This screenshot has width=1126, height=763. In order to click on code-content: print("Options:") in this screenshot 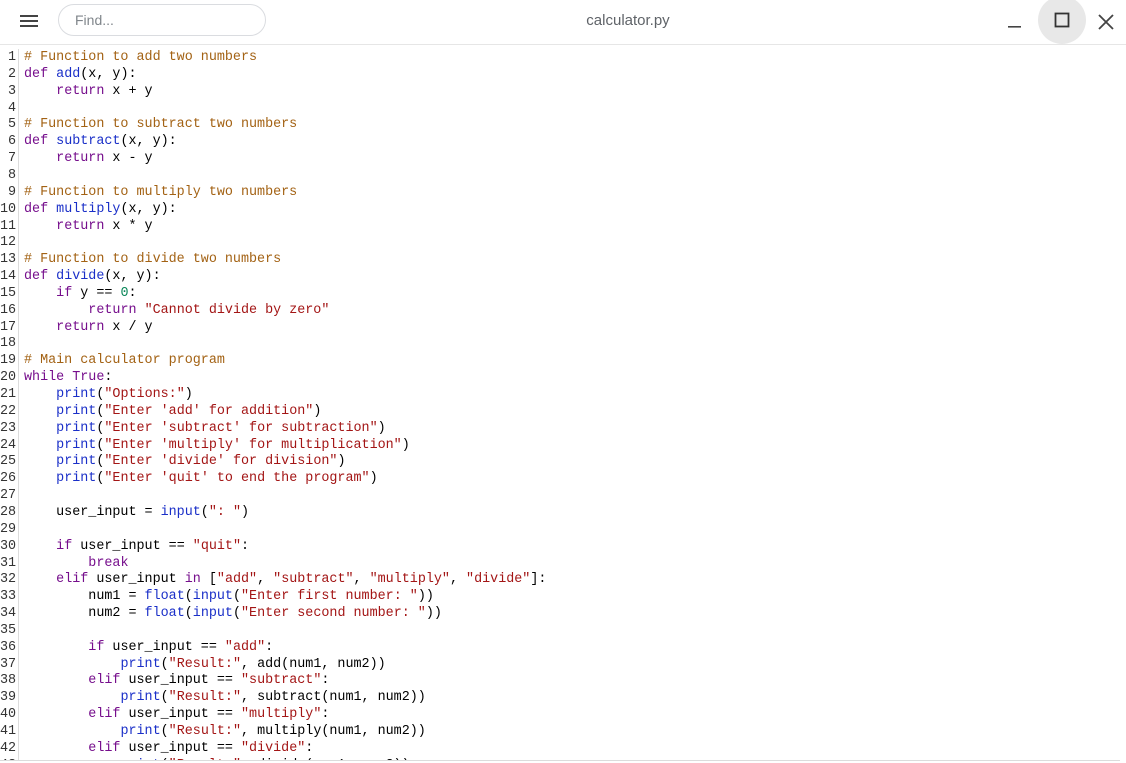, I will do `click(108, 394)`.